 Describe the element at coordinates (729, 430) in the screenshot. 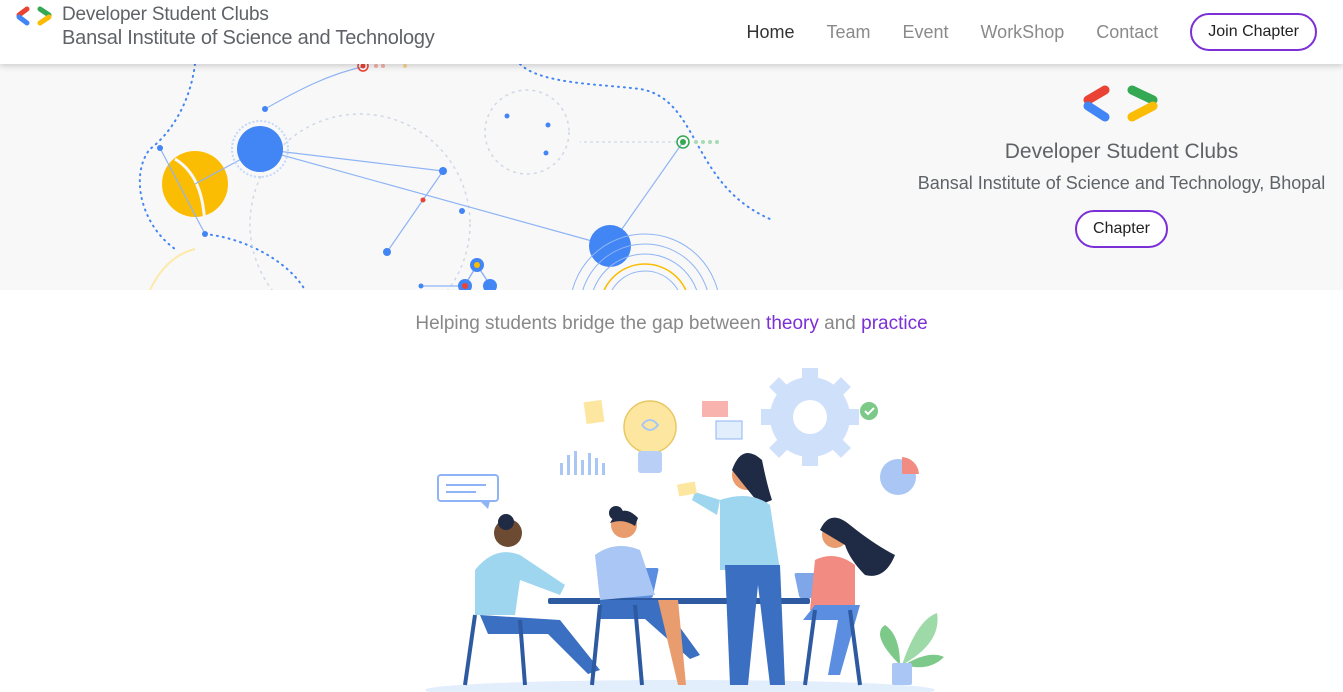

I see `document-icon` at that location.